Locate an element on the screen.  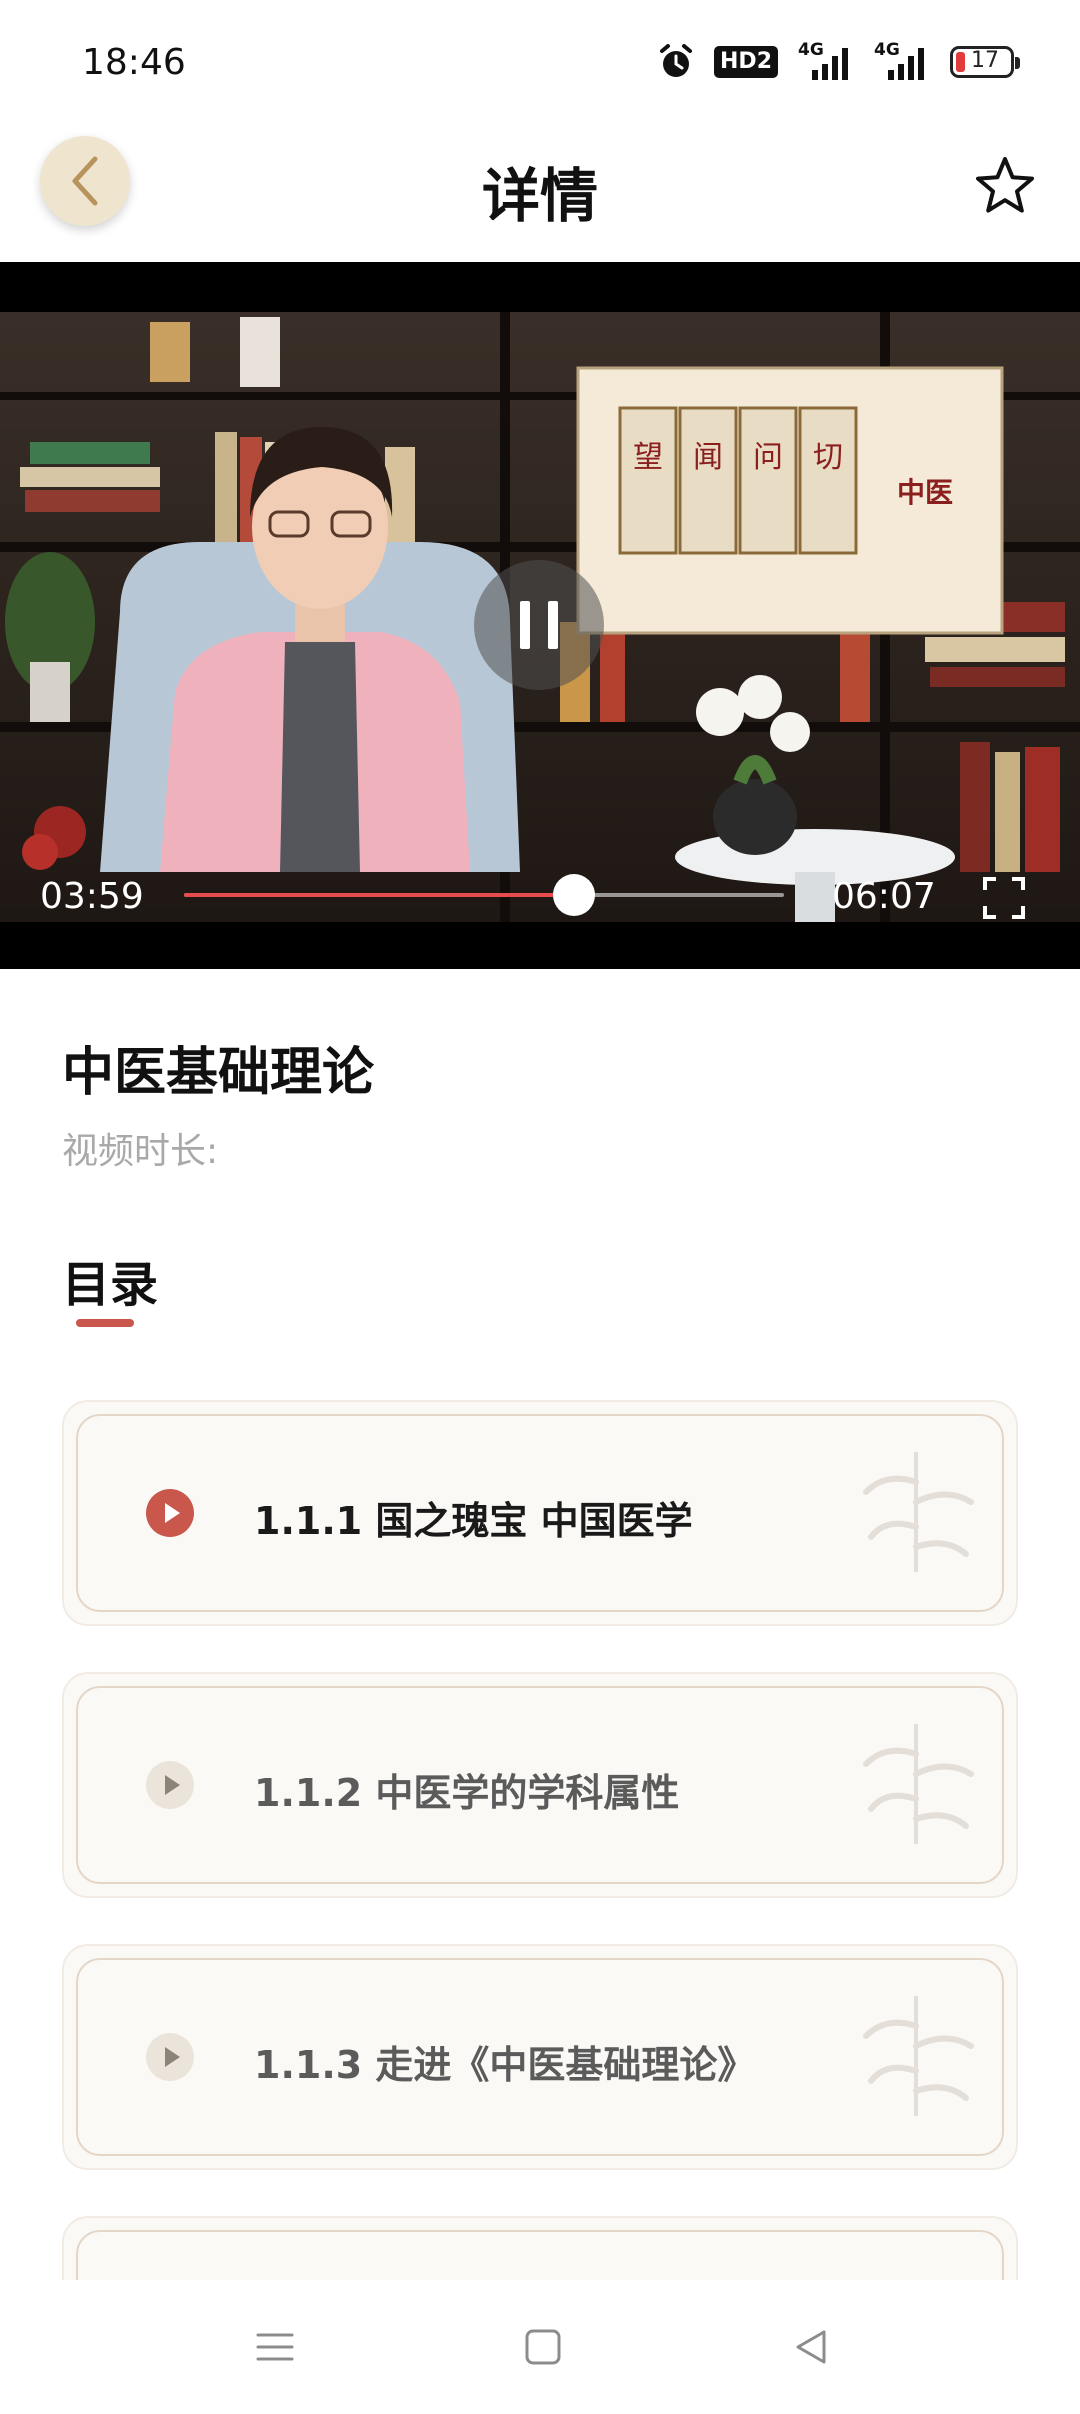
pause-icon-right is located at coordinates (553, 625).